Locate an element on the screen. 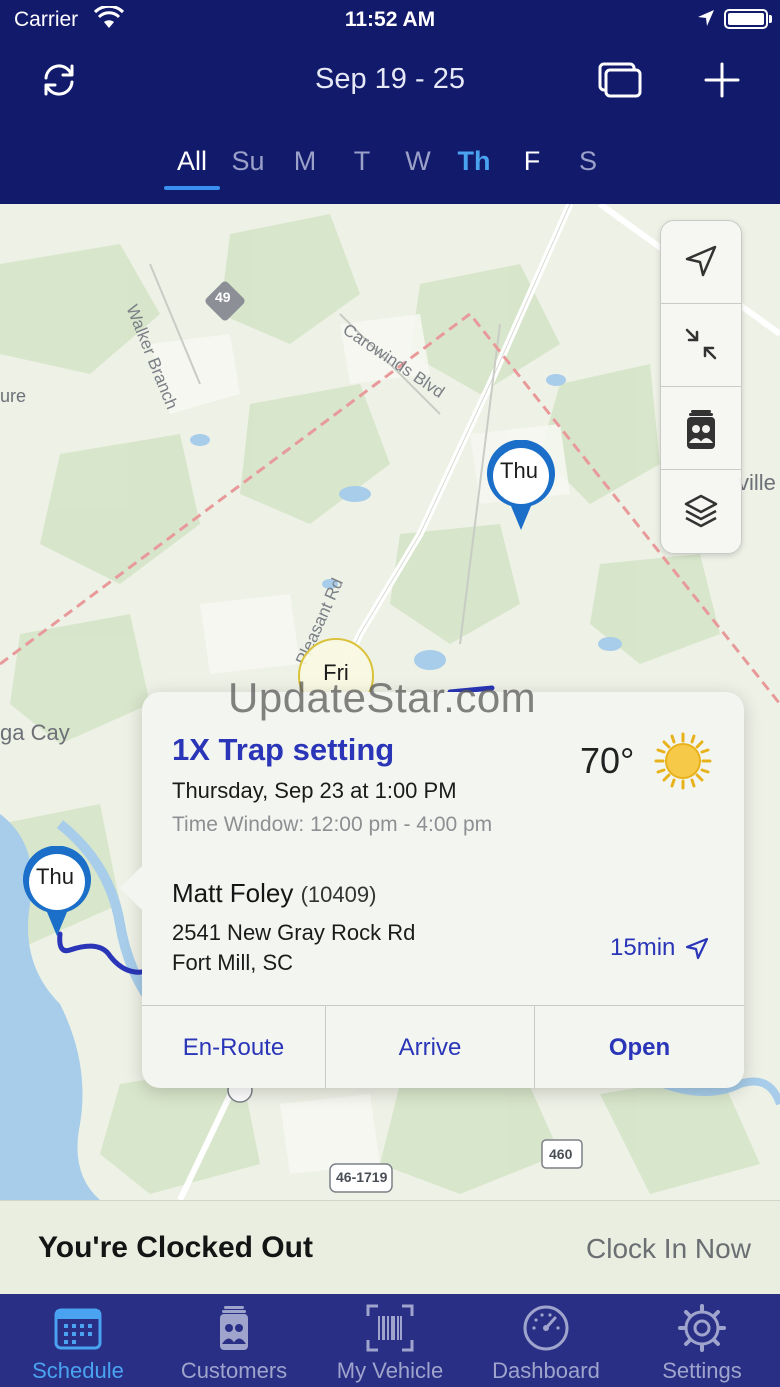  map-pin-thursday-top: Thu is located at coordinates (521, 487).